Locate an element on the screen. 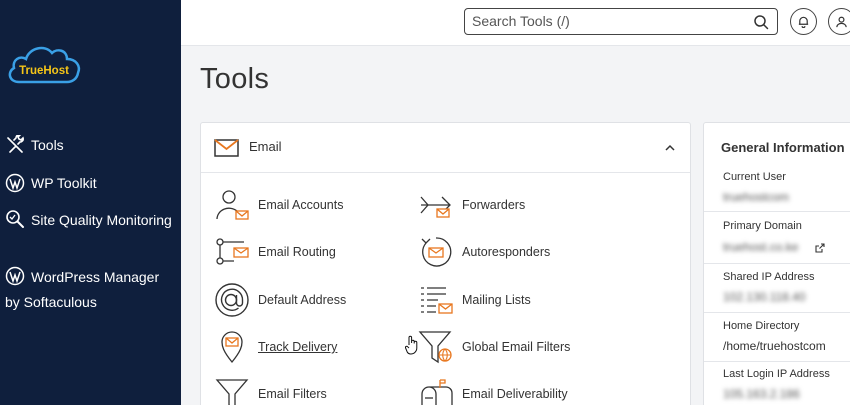 The image size is (850, 405). tool-email-deliverability: Email Deliverability is located at coordinates (493, 390).